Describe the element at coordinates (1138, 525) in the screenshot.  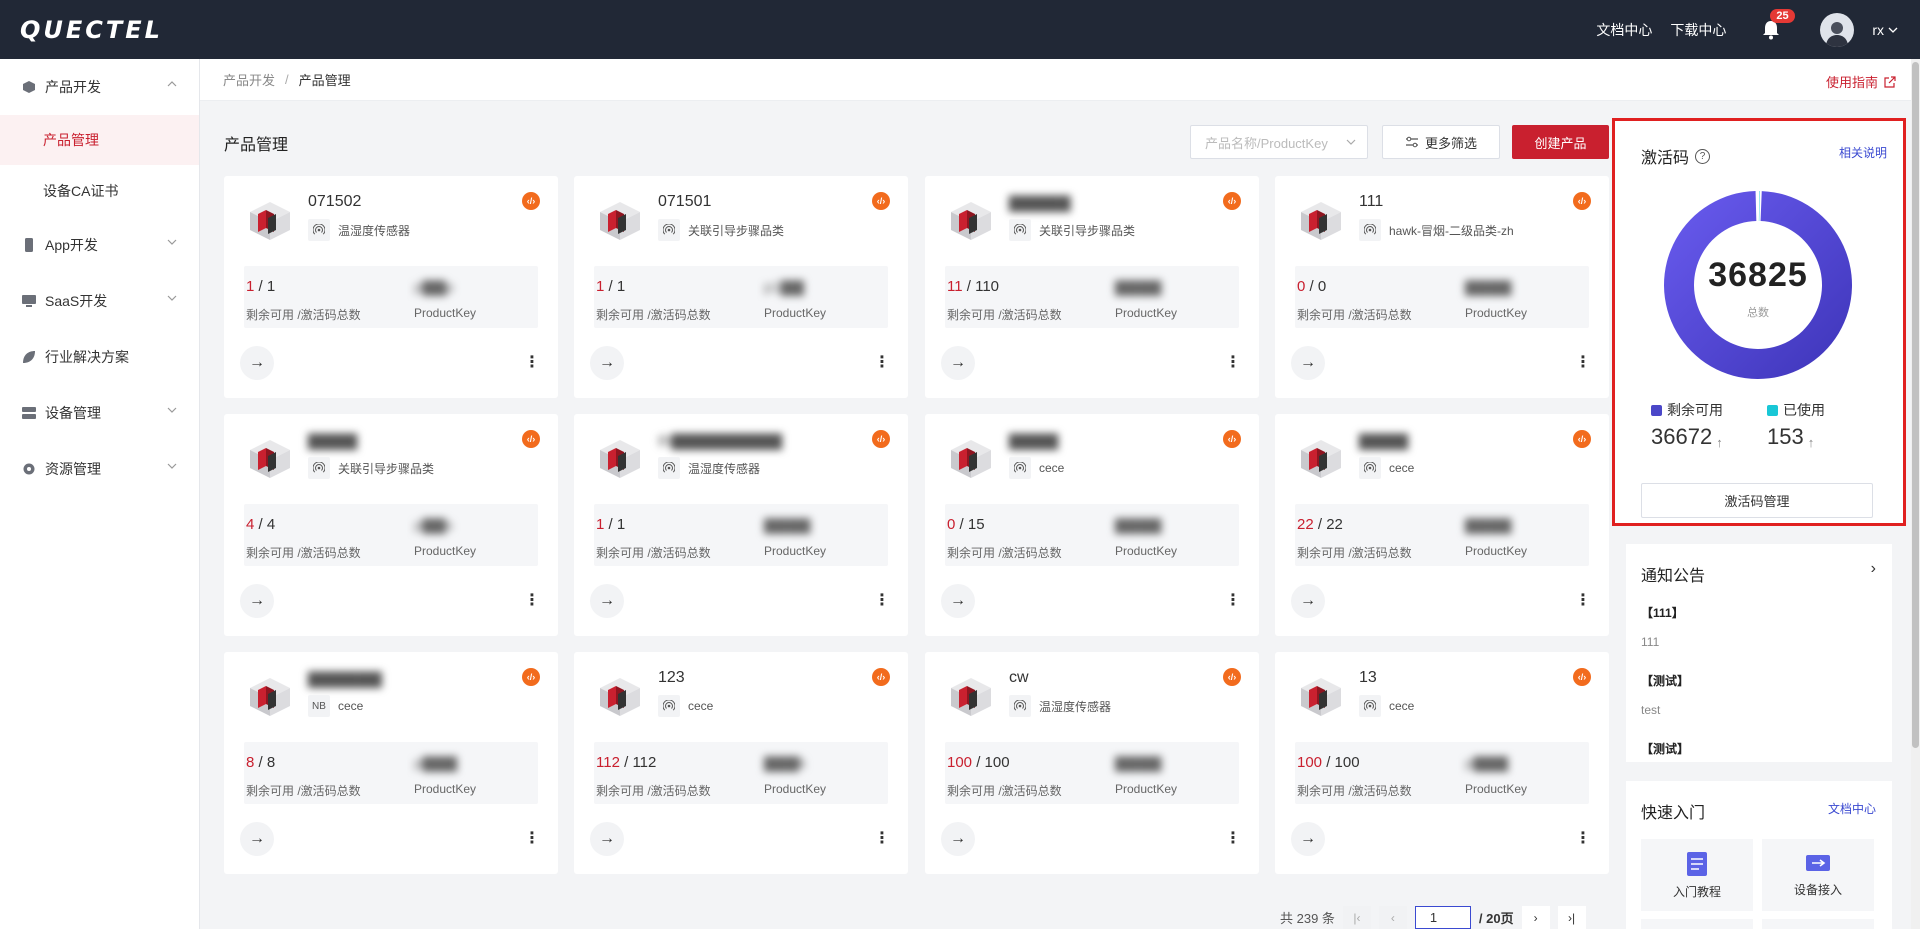
I see `product-key-value: ▇▇▇▇` at that location.